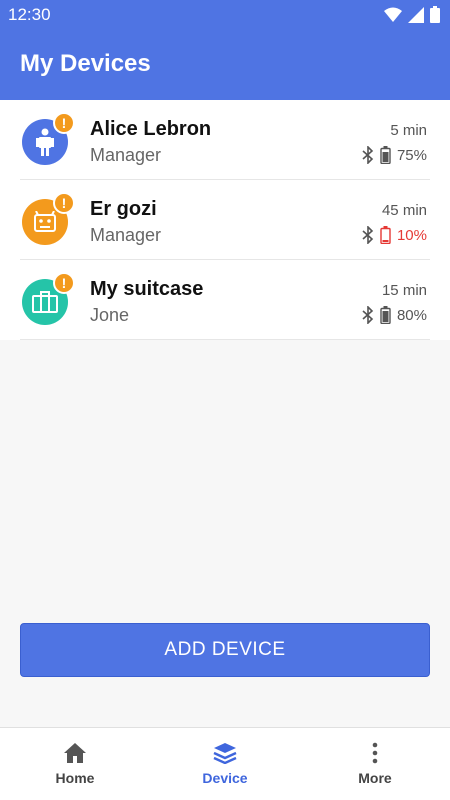 The width and height of the screenshot is (450, 800). Describe the element at coordinates (404, 290) in the screenshot. I see `last-seen: 15 min` at that location.